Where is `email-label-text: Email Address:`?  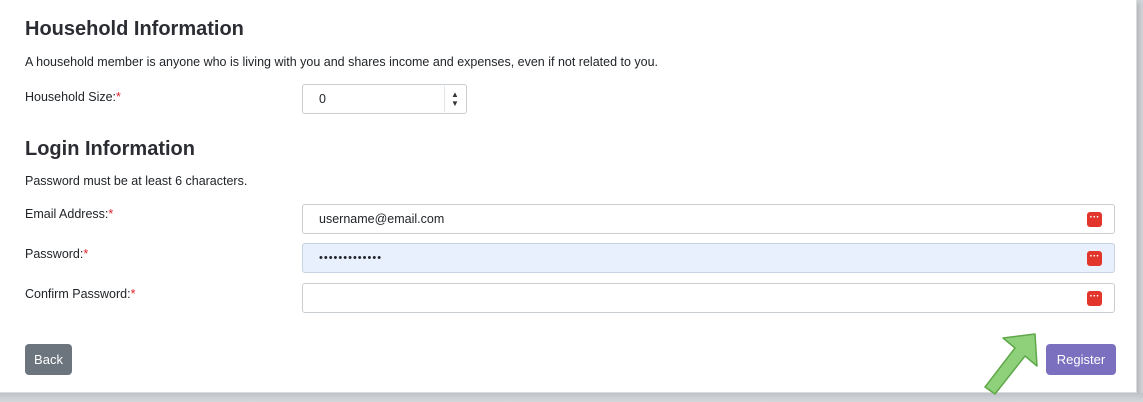
email-label-text: Email Address: is located at coordinates (67, 214).